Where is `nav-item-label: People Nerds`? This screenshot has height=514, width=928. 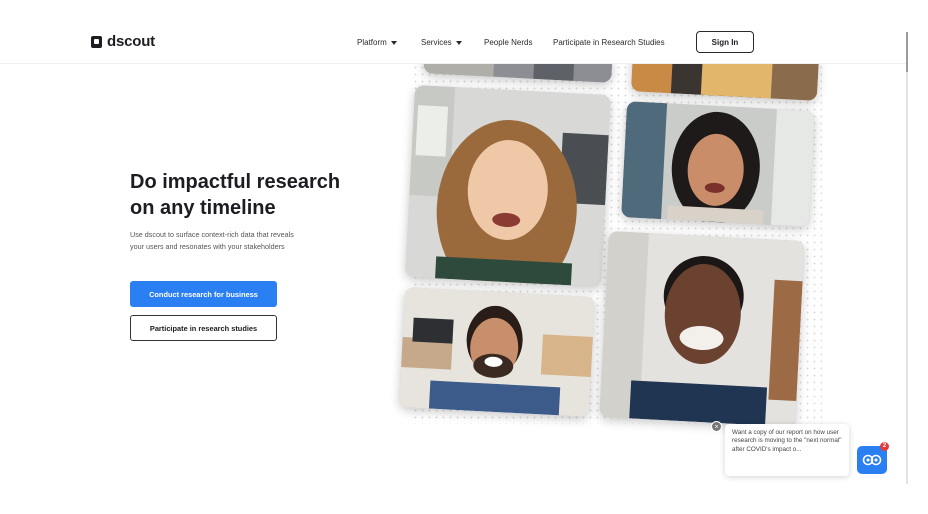
nav-item-label: People Nerds is located at coordinates (508, 42).